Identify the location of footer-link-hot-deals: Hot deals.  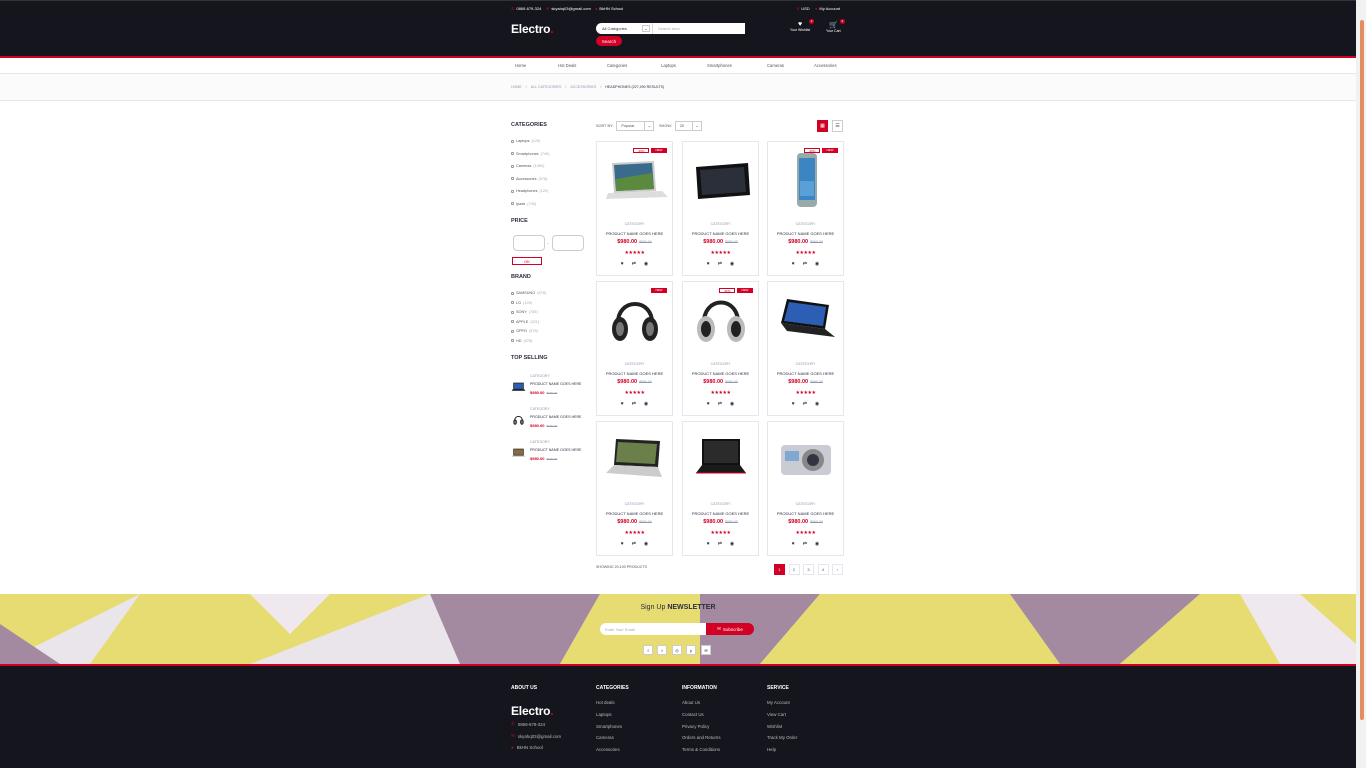
(605, 702).